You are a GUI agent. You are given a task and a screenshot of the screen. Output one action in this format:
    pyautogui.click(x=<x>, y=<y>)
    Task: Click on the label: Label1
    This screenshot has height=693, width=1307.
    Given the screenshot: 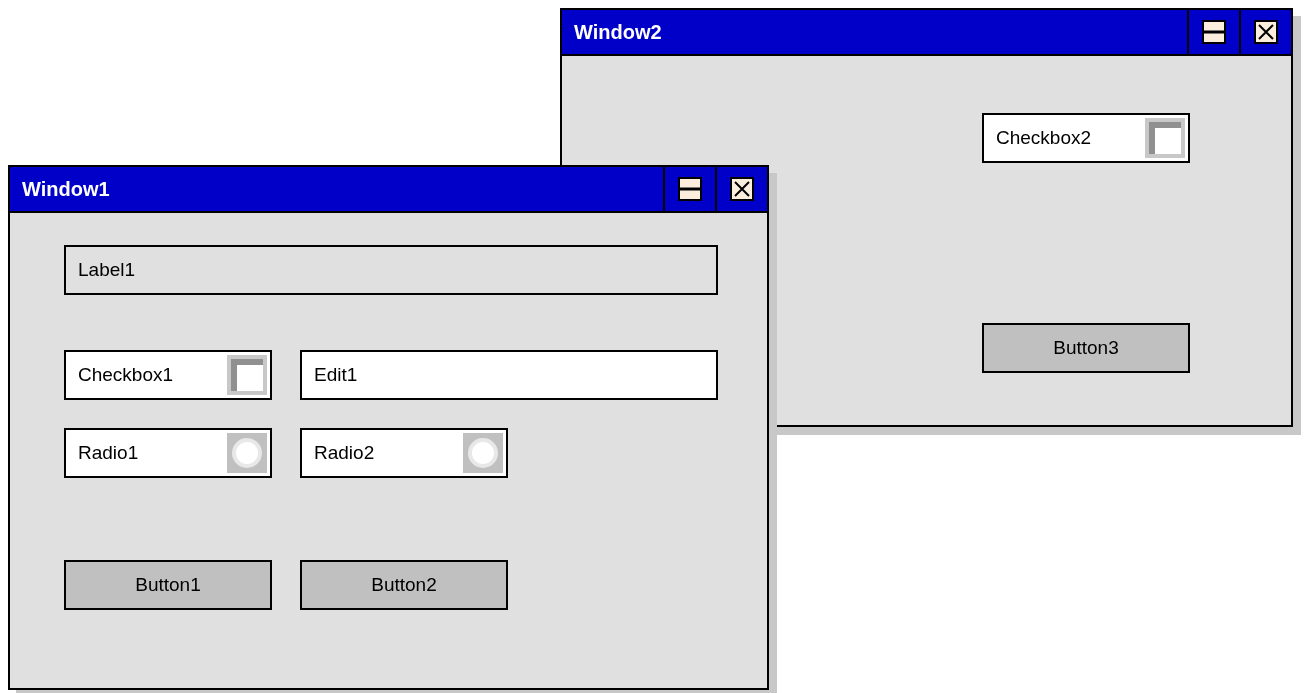 What is the action you would take?
    pyautogui.click(x=391, y=270)
    